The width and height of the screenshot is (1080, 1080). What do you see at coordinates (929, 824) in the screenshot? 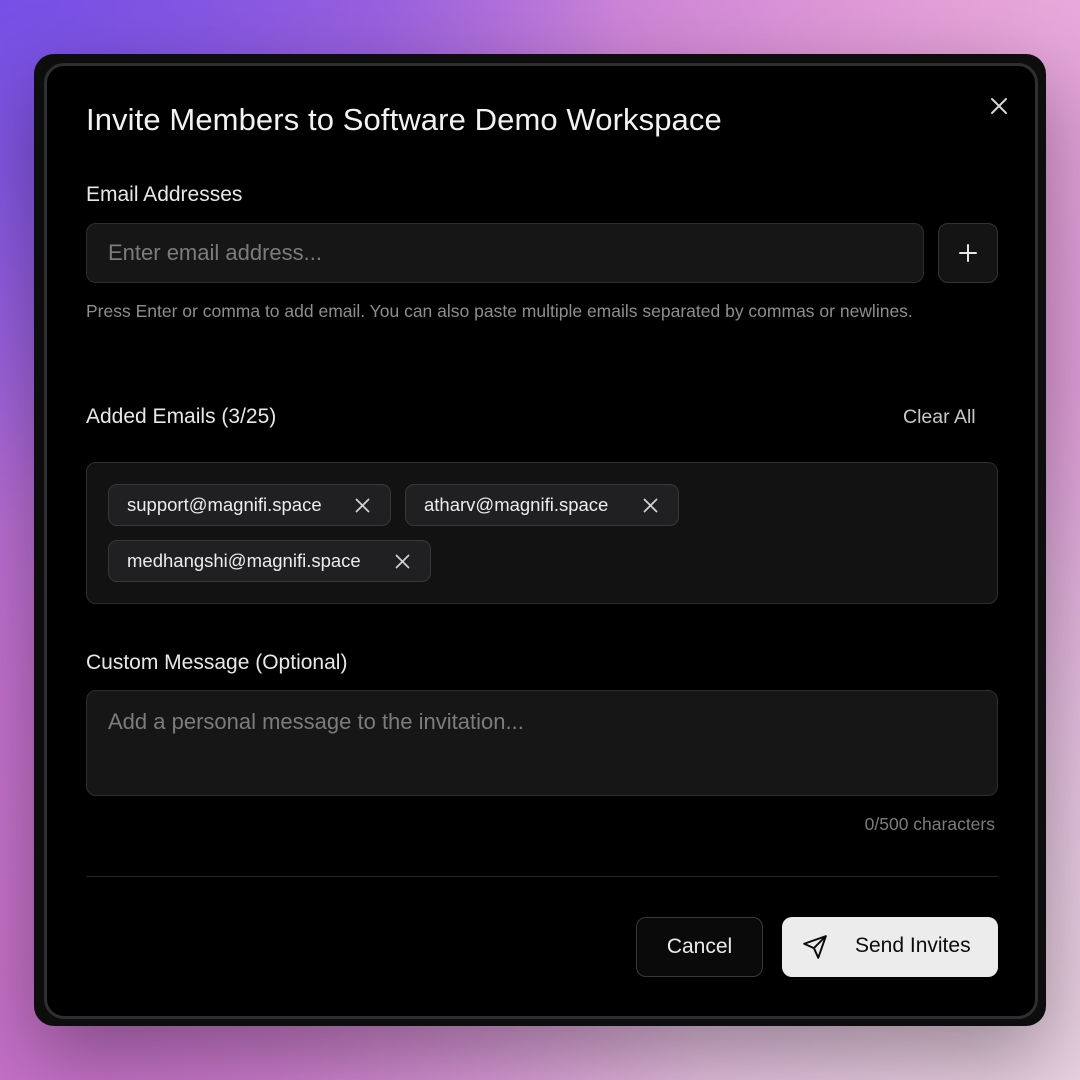
I see `character-counter: 0/500 characters` at bounding box center [929, 824].